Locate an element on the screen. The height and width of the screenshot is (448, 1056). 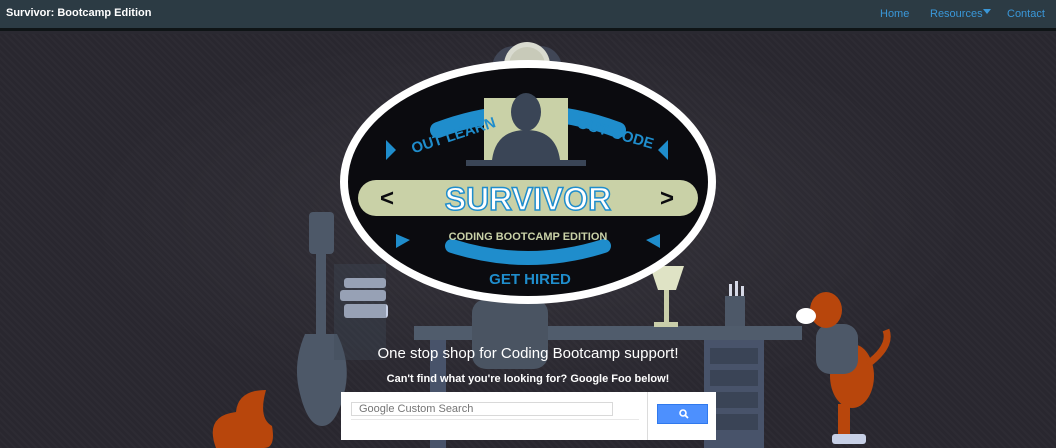
pencil-cup-illustration is located at coordinates (735, 303).